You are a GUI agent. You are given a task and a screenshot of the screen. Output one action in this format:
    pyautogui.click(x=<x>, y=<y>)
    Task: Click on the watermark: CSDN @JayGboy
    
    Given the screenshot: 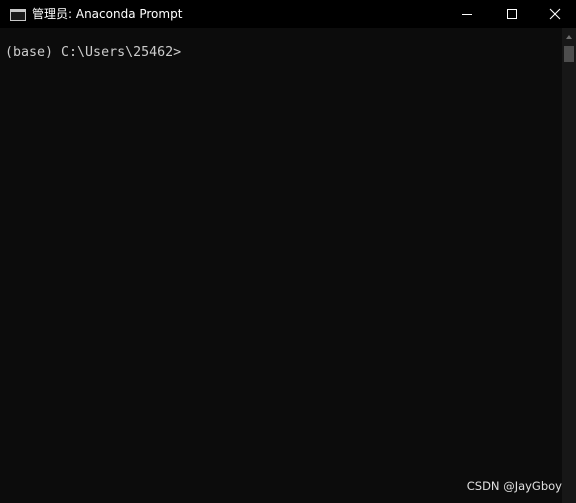 What is the action you would take?
    pyautogui.click(x=514, y=486)
    